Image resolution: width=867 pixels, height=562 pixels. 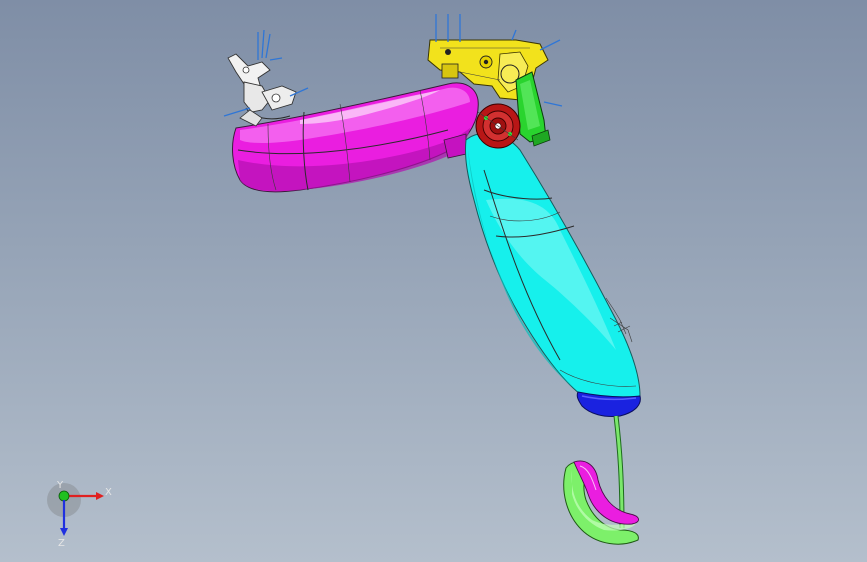 What do you see at coordinates (601, 502) in the screenshot?
I see `green-foot-loop` at bounding box center [601, 502].